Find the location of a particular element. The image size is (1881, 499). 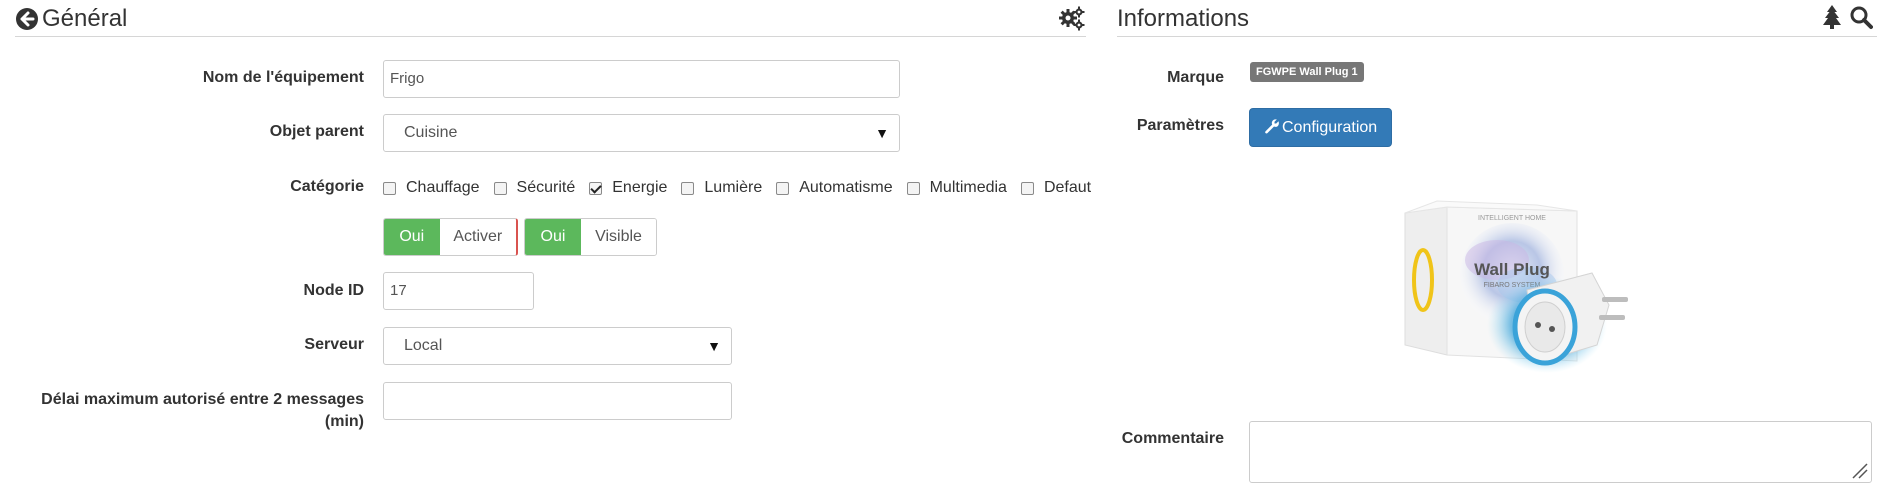

gears-icon is located at coordinates (1072, 18).